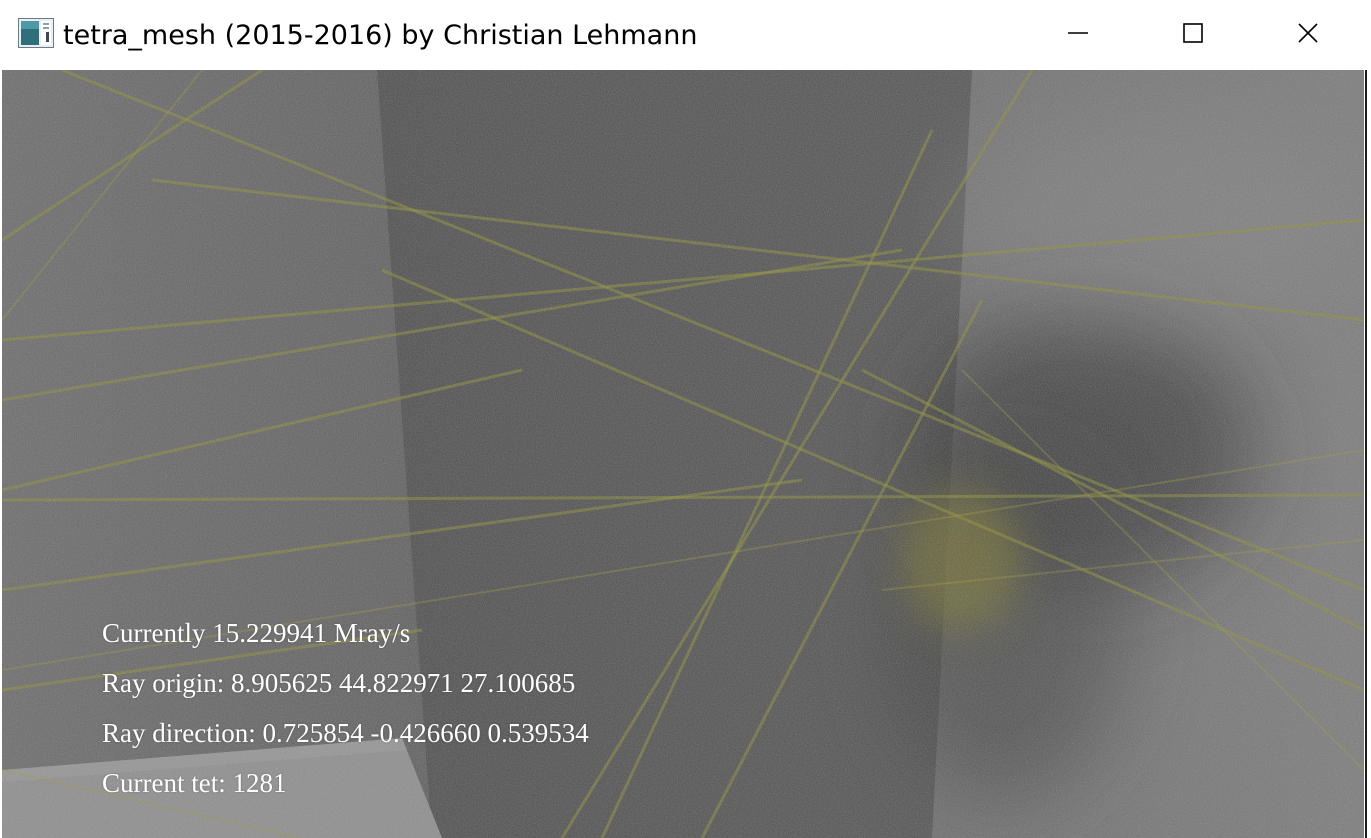 This screenshot has height=838, width=1371. I want to click on ray-rate-text: Currently 15.229941 Mray/s, so click(256, 633).